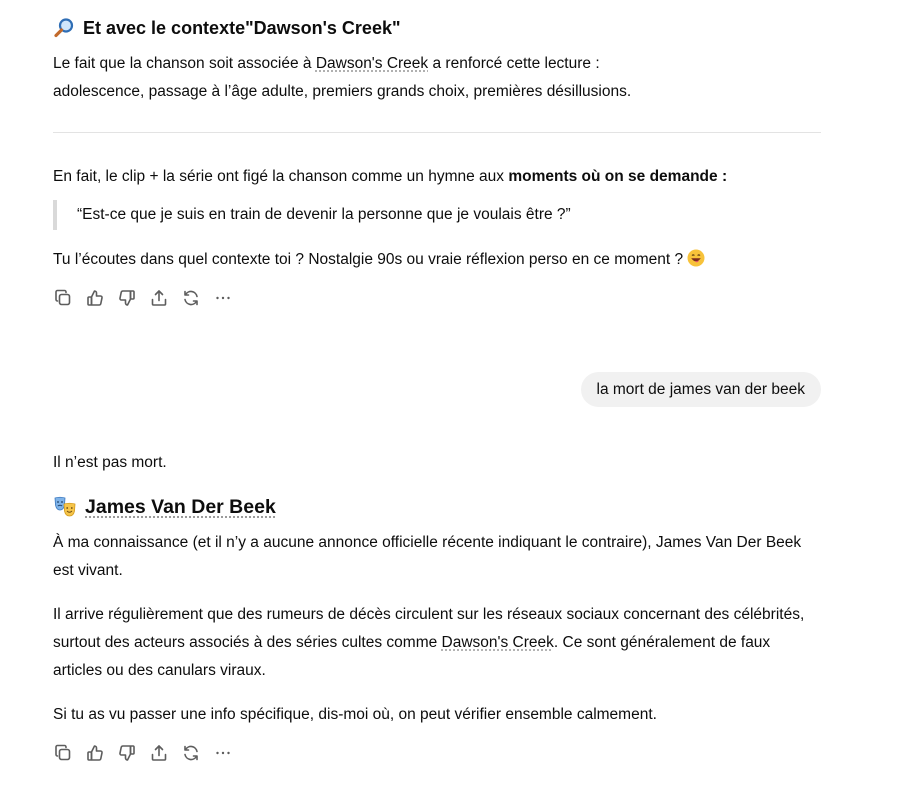  What do you see at coordinates (110, 462) in the screenshot?
I see `reply-opening: Il n’est pas mort.` at bounding box center [110, 462].